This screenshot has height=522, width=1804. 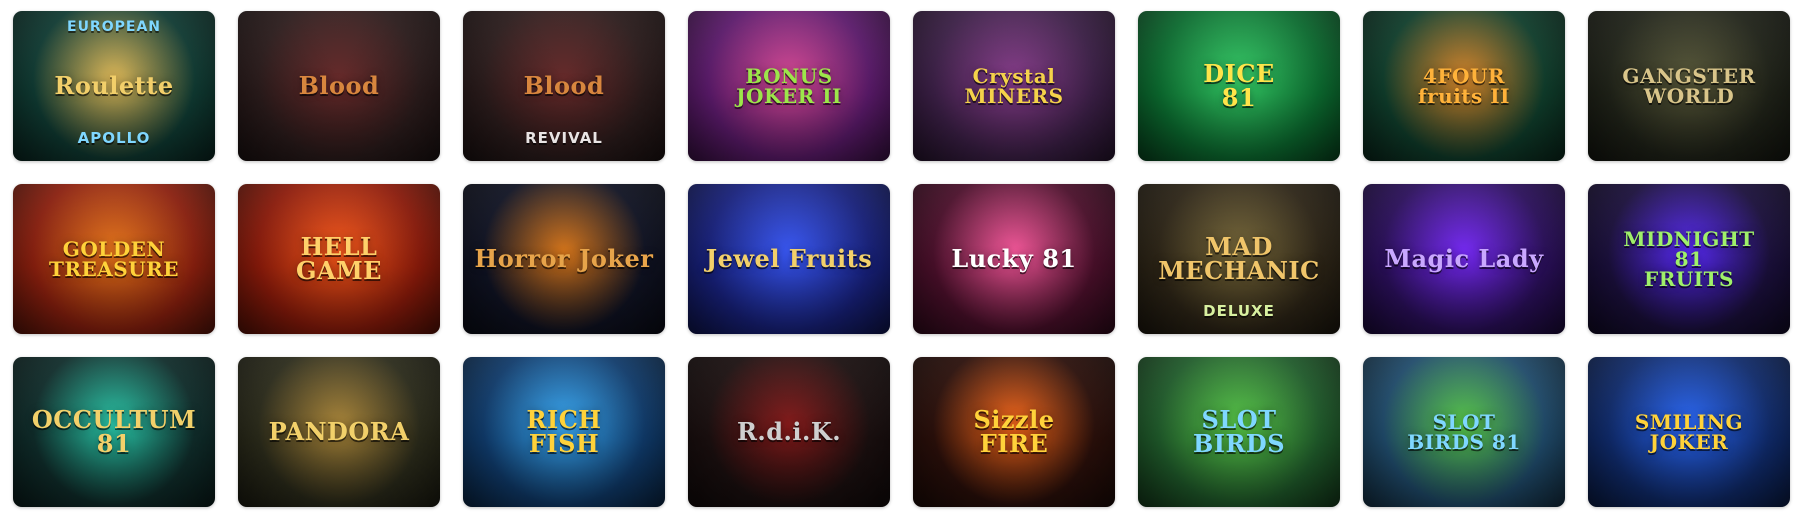 I want to click on game-tile: R.d.i.K., so click(x=789, y=432).